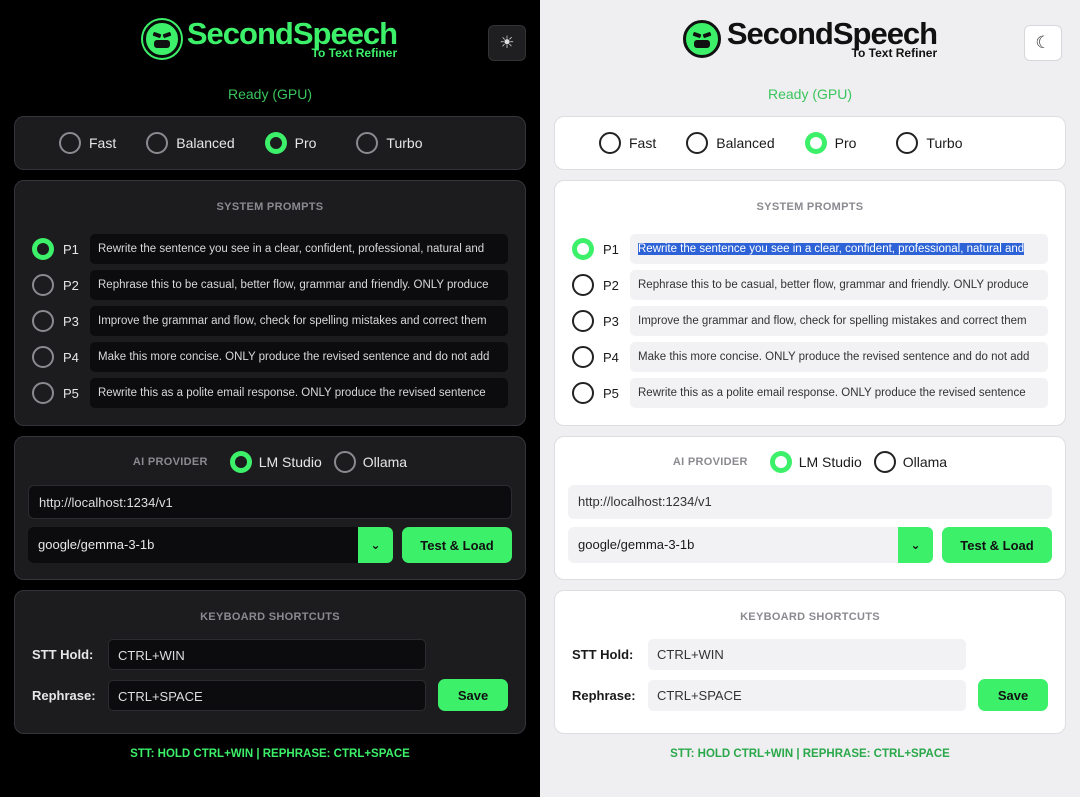 The height and width of the screenshot is (797, 1080). I want to click on app-logo: SecondSpeech To Text Refiner, so click(270, 39).